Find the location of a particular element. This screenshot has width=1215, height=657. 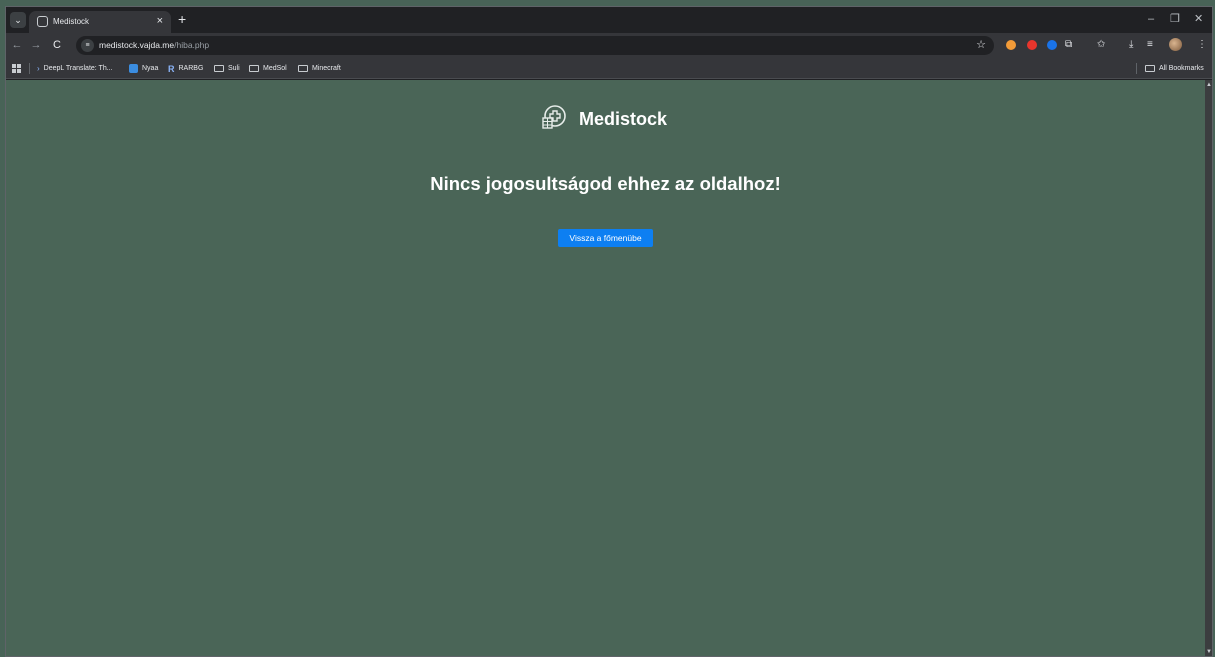

extension-red-icon is located at coordinates (1032, 45).